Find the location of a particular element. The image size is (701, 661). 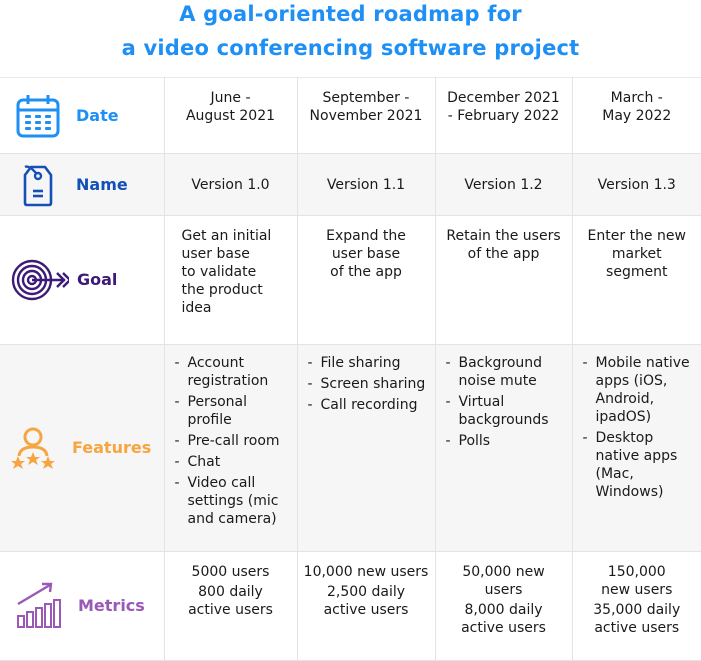

feature-item: Video call settings (mic and camera) is located at coordinates (231, 501).